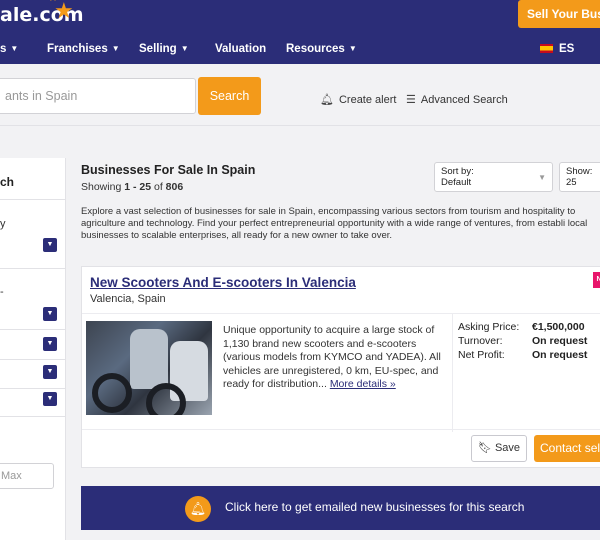 The width and height of the screenshot is (600, 540). I want to click on results-count-of: of, so click(158, 187).